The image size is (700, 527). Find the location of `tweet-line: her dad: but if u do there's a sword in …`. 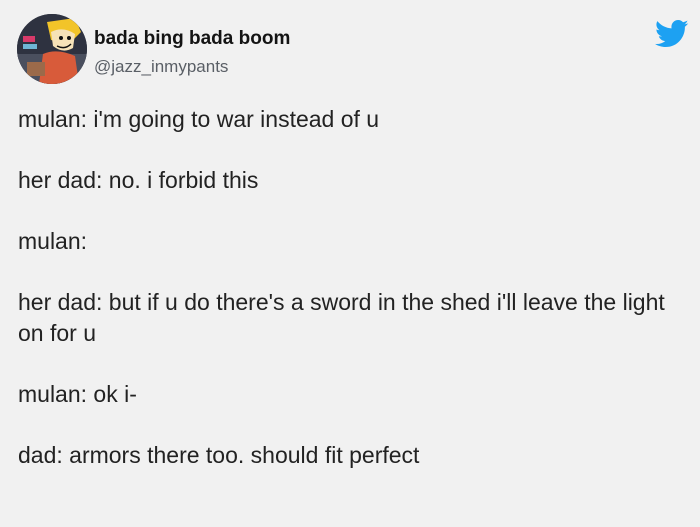

tweet-line: her dad: but if u do there's a sword in … is located at coordinates (341, 317).